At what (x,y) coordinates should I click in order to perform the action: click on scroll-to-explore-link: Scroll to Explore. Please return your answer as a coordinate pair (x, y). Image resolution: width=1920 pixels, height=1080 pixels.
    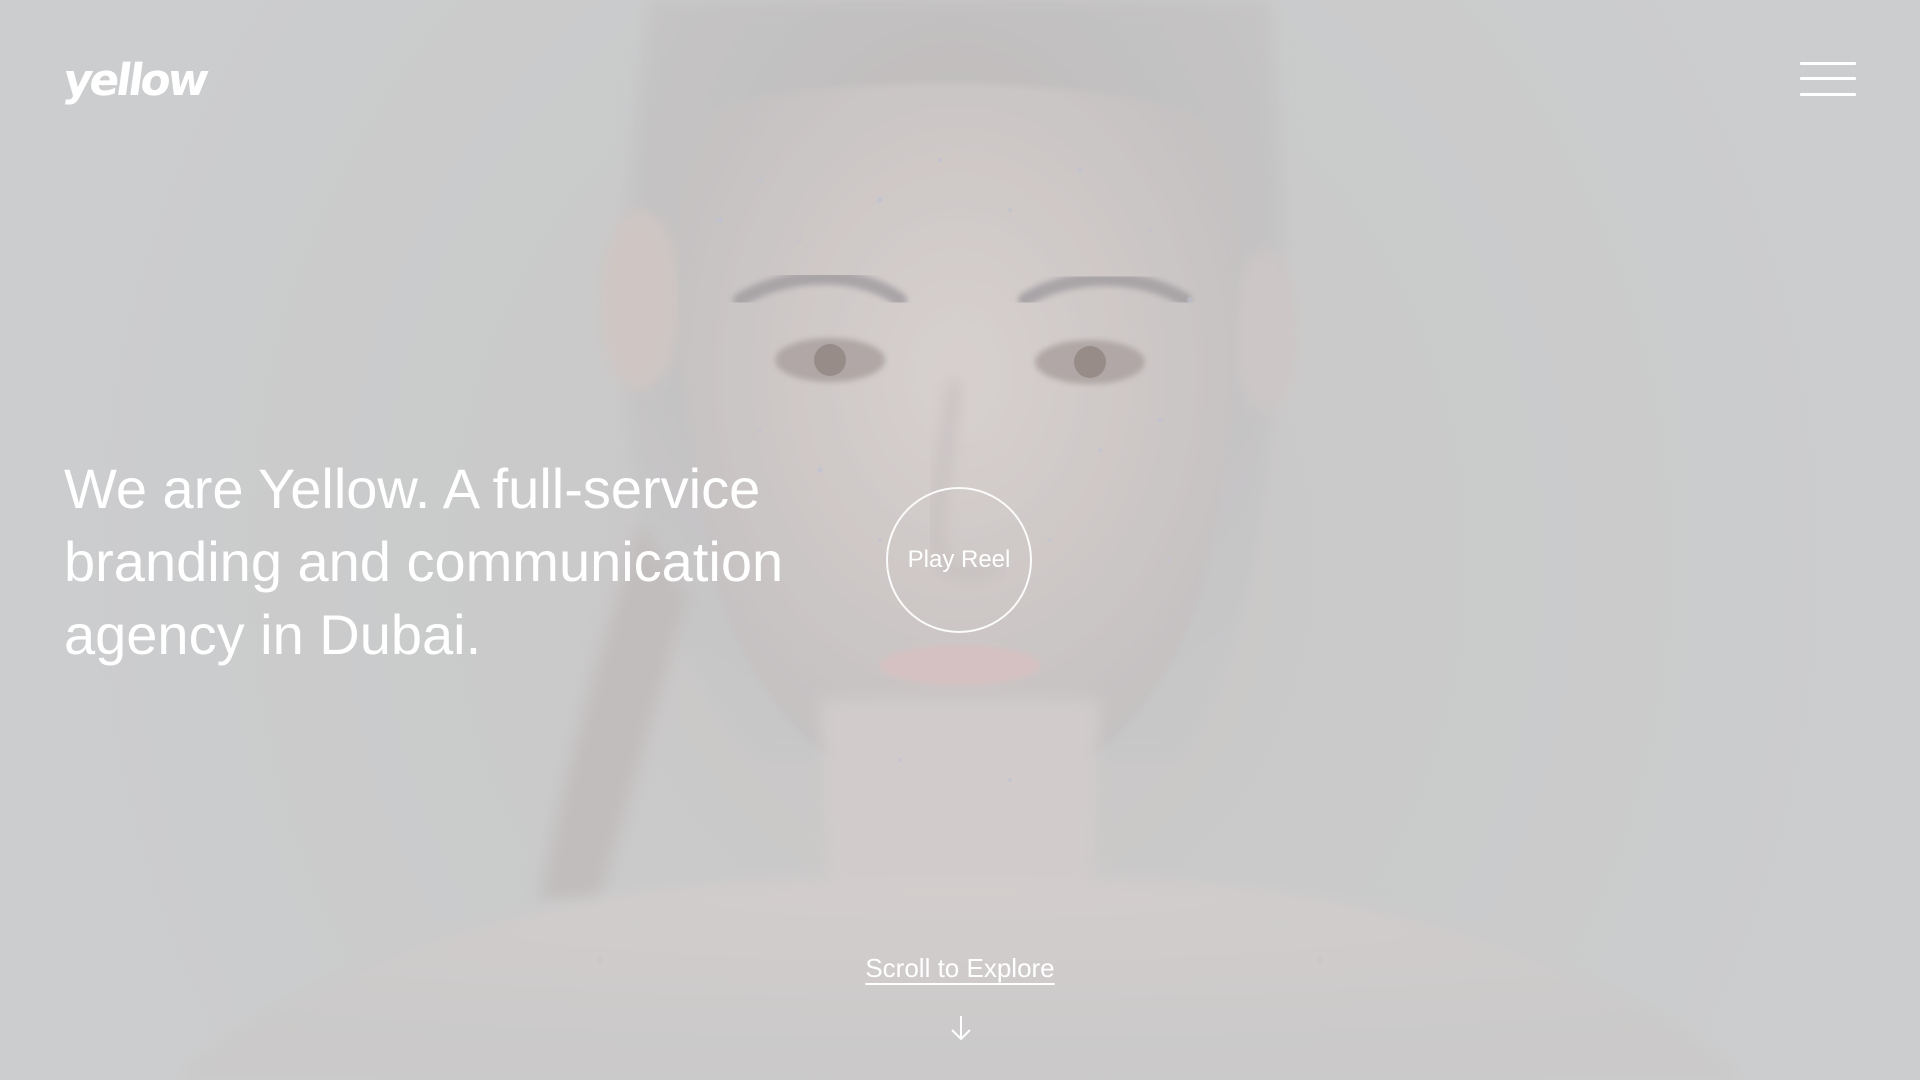
    Looking at the image, I should click on (960, 968).